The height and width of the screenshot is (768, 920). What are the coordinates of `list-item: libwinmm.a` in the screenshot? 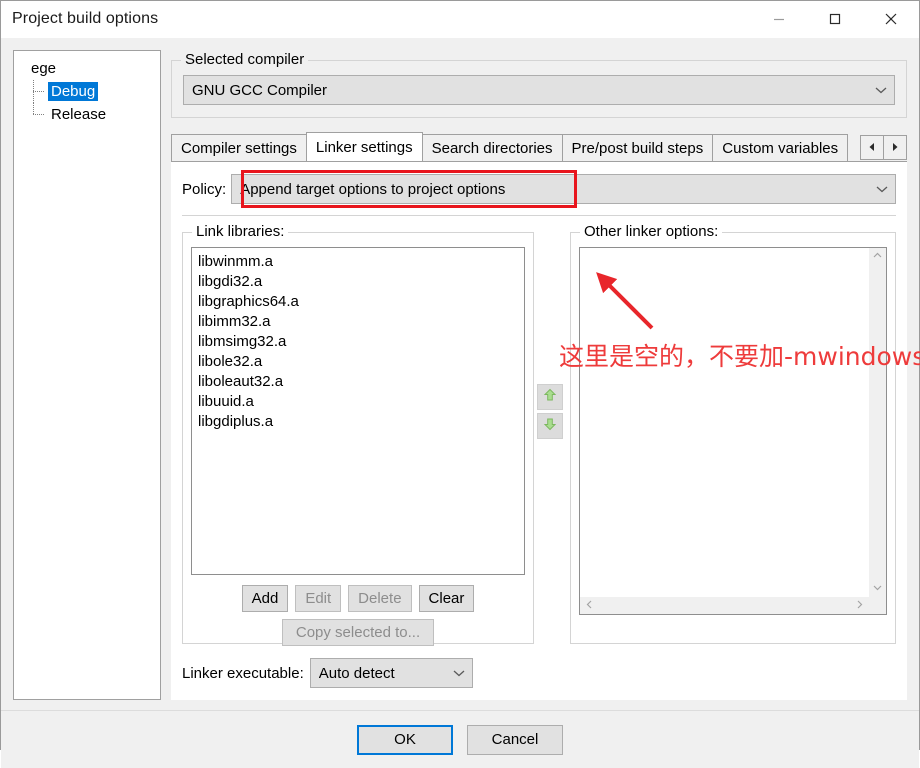 It's located at (361, 262).